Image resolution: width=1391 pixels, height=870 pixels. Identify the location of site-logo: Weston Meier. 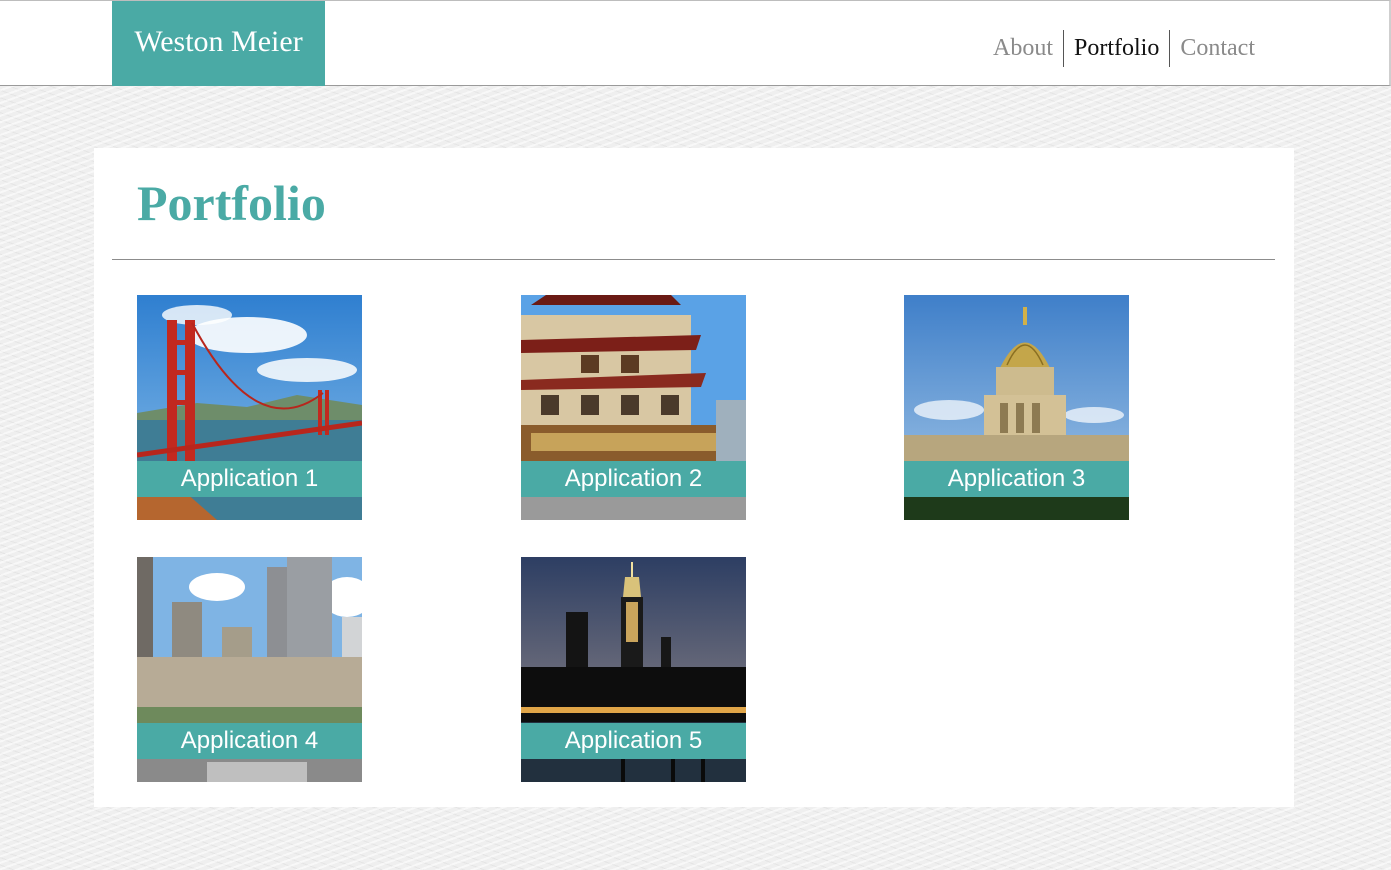
(218, 43).